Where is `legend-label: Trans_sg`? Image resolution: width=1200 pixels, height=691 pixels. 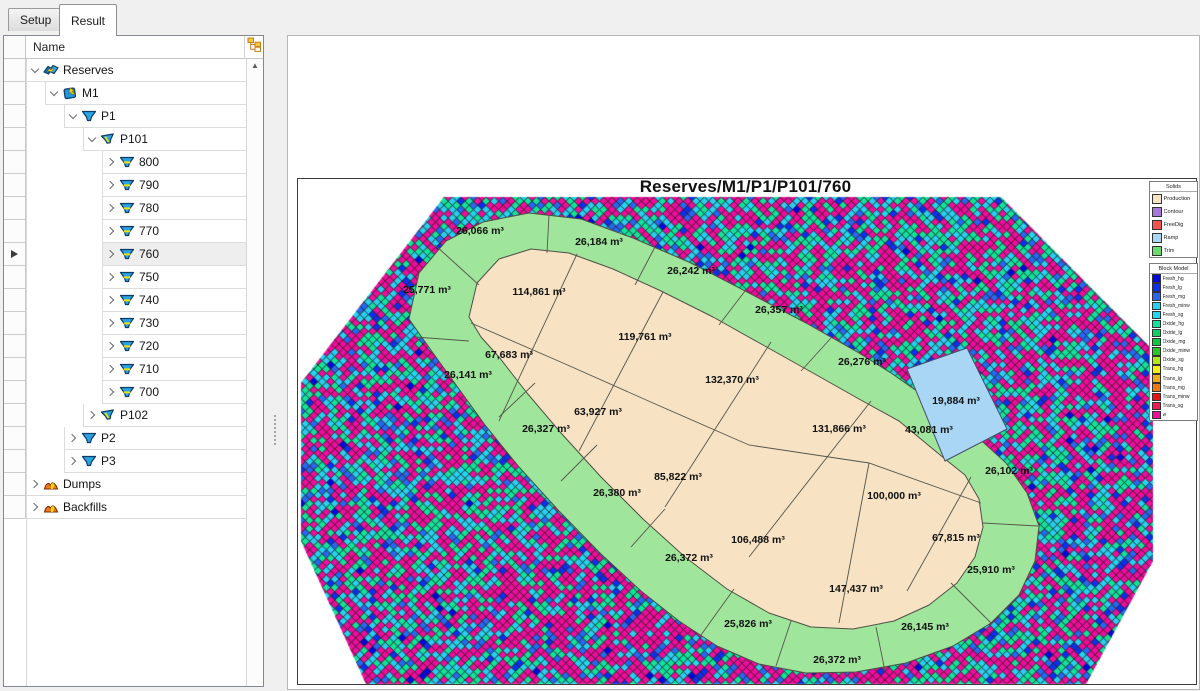
legend-label: Trans_sg is located at coordinates (1173, 405).